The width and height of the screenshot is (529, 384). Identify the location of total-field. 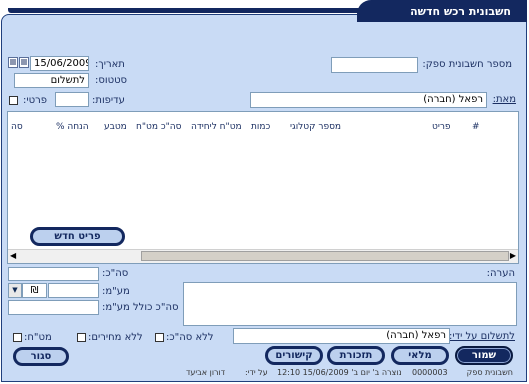
(53, 274).